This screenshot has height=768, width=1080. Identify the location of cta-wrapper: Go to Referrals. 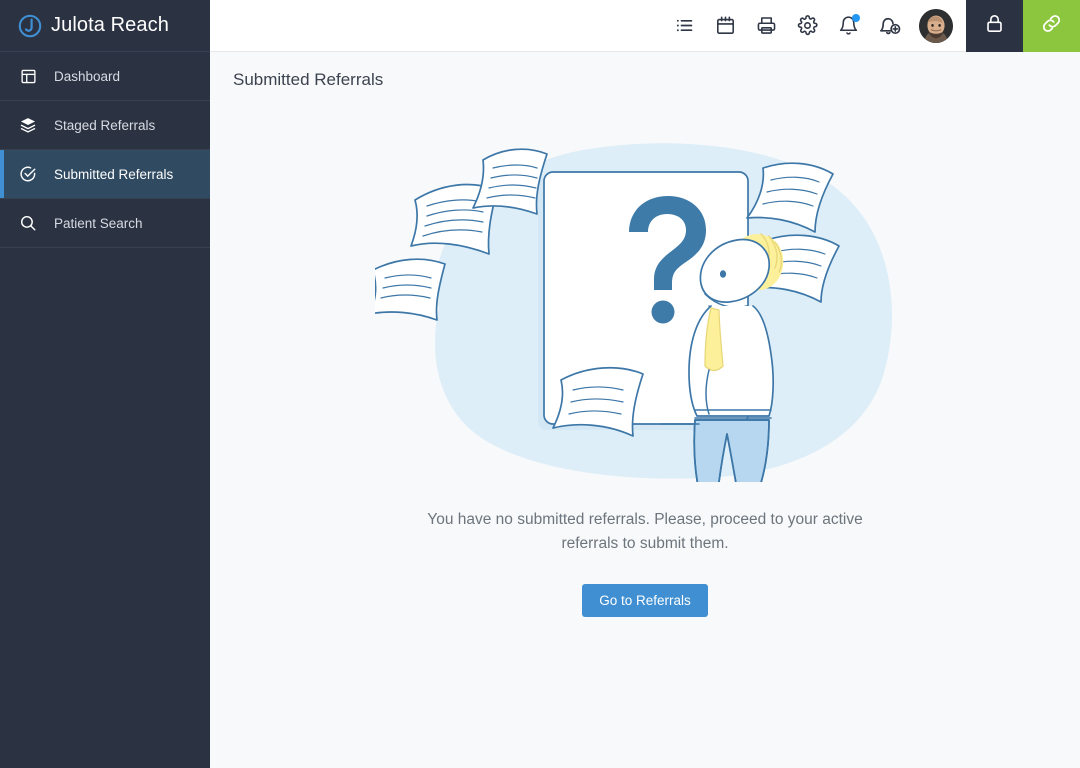
(645, 601).